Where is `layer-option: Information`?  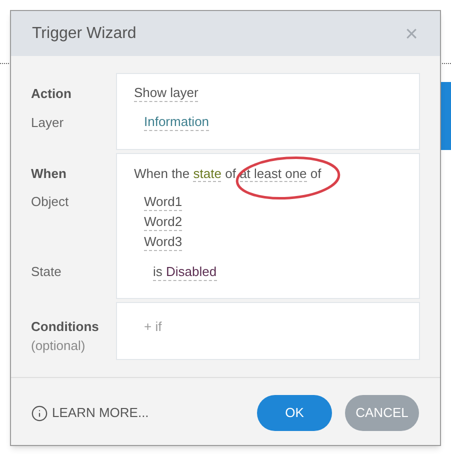 layer-option: Information is located at coordinates (177, 122).